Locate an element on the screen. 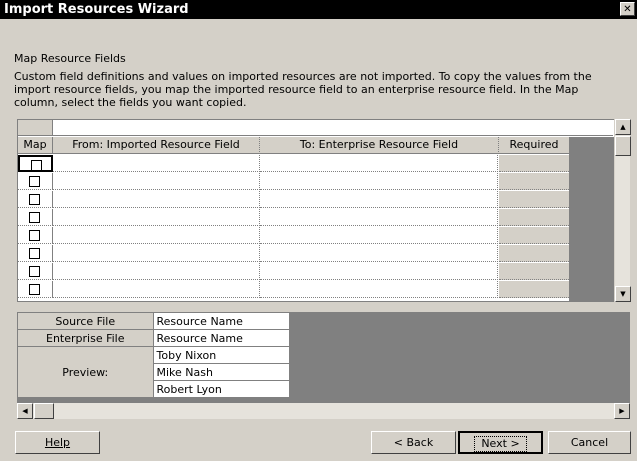 Image resolution: width=637 pixels, height=461 pixels. title-bar: Import Resources Wizard ✕ is located at coordinates (318, 9).